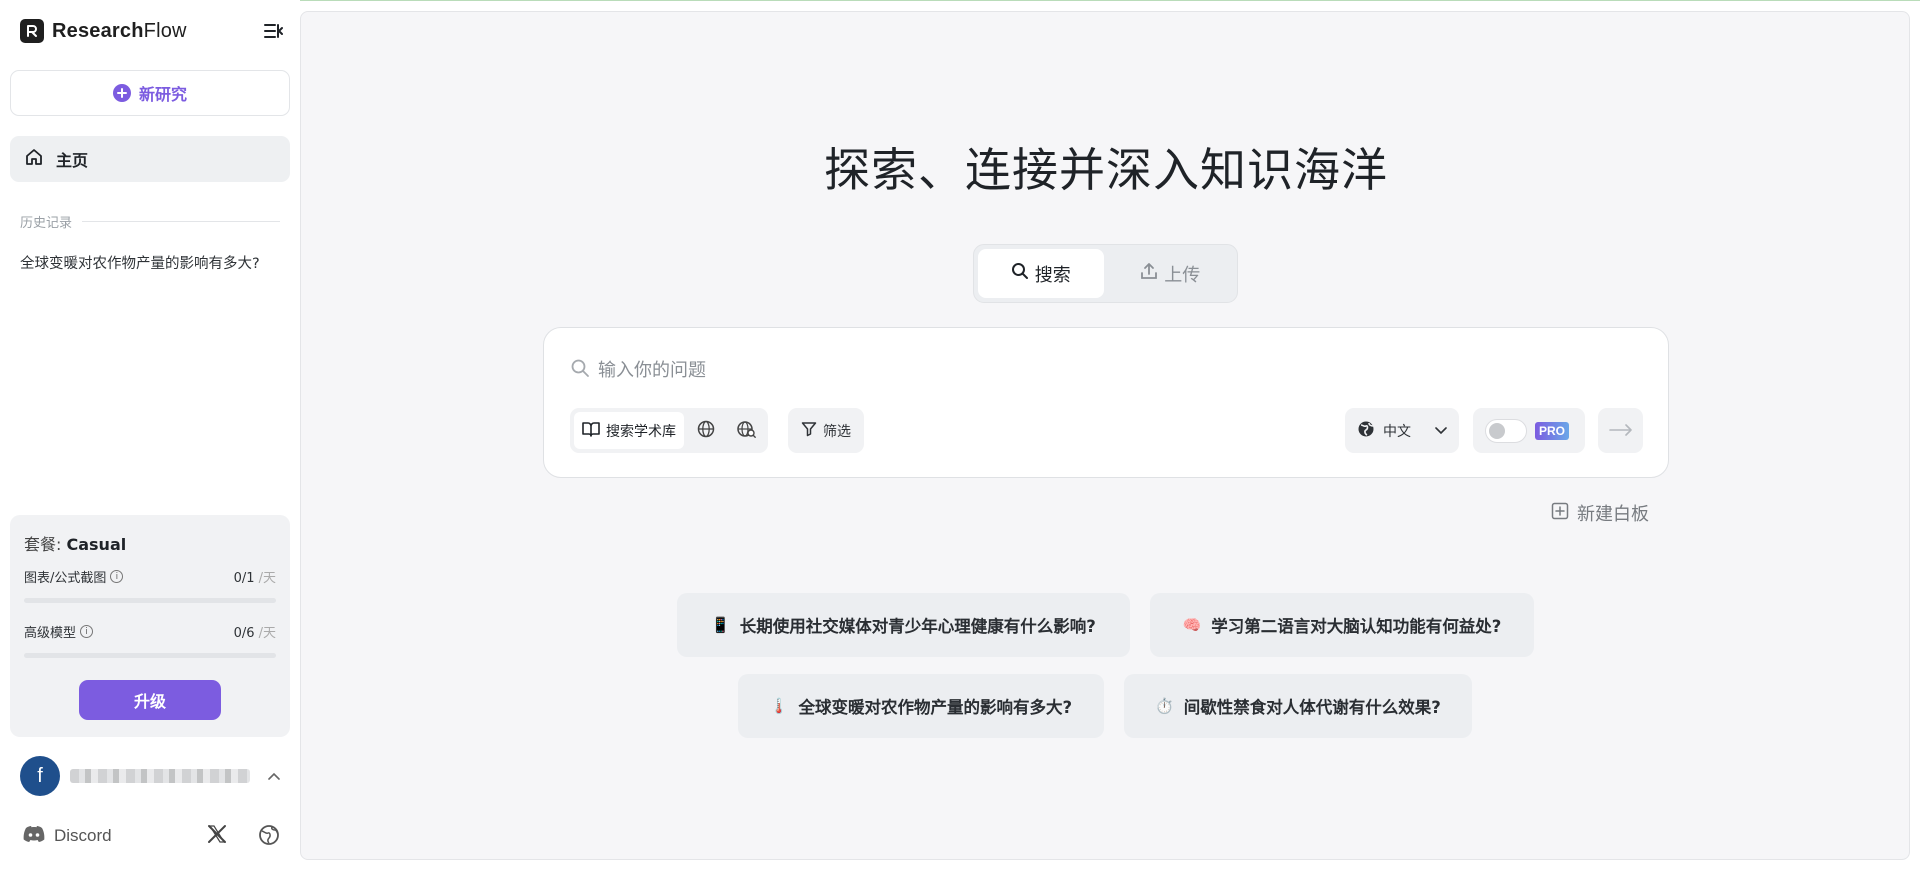 This screenshot has width=1920, height=870. I want to click on quota-advanced-model: 高级模型 i 0/6 /天, so click(150, 640).